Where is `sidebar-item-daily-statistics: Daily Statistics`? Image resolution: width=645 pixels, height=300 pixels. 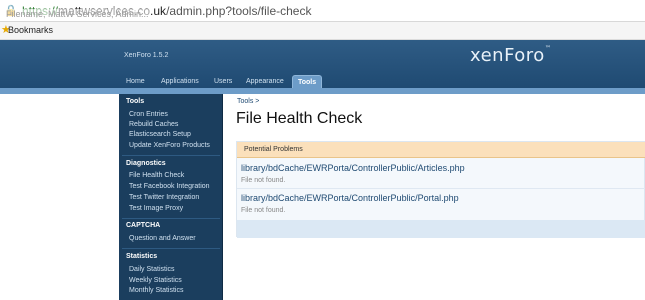
sidebar-item-daily-statistics: Daily Statistics is located at coordinates (152, 269).